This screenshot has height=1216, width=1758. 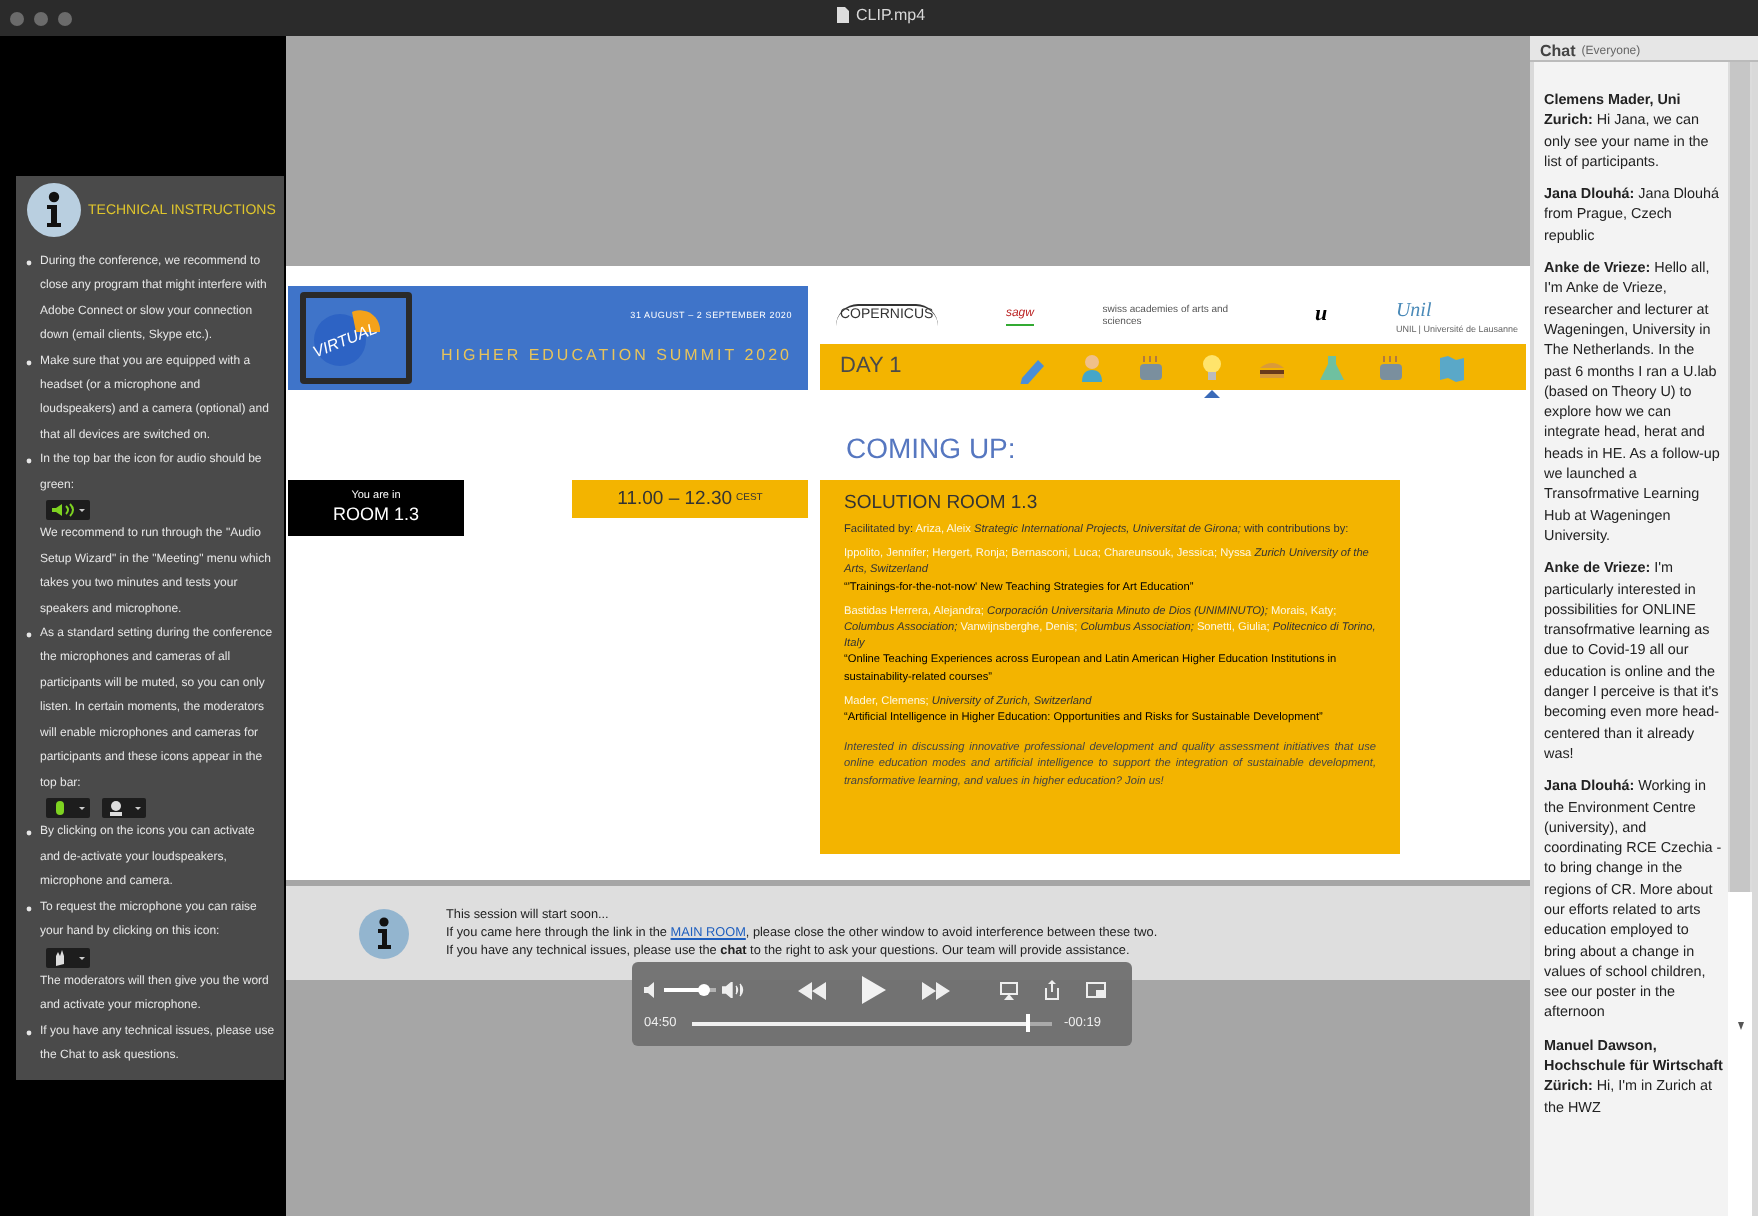 I want to click on volume-thumb, so click(x=704, y=989).